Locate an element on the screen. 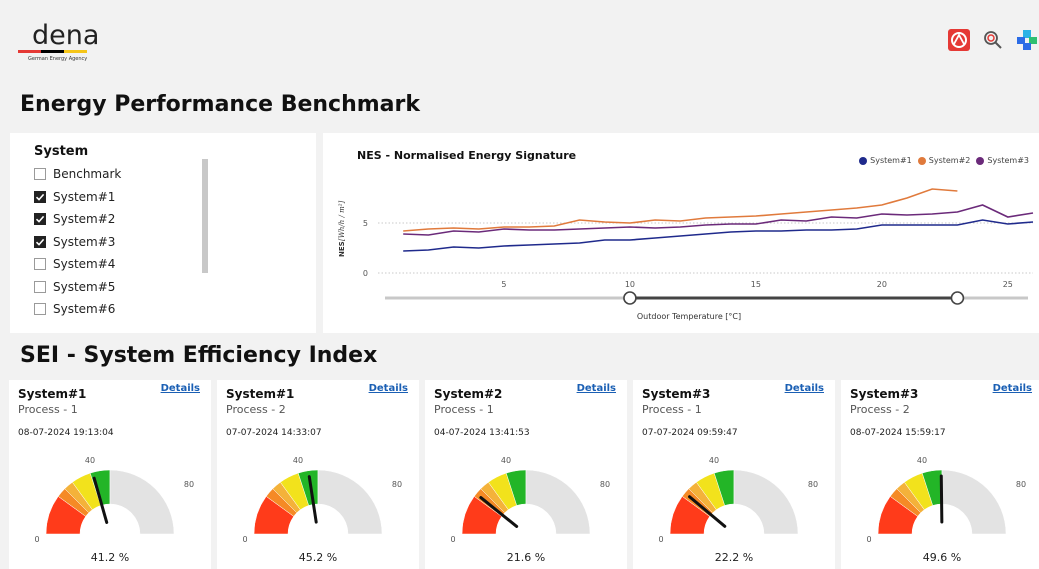 The width and height of the screenshot is (1039, 569). slicer-item-system3: System#3 is located at coordinates (77, 242).